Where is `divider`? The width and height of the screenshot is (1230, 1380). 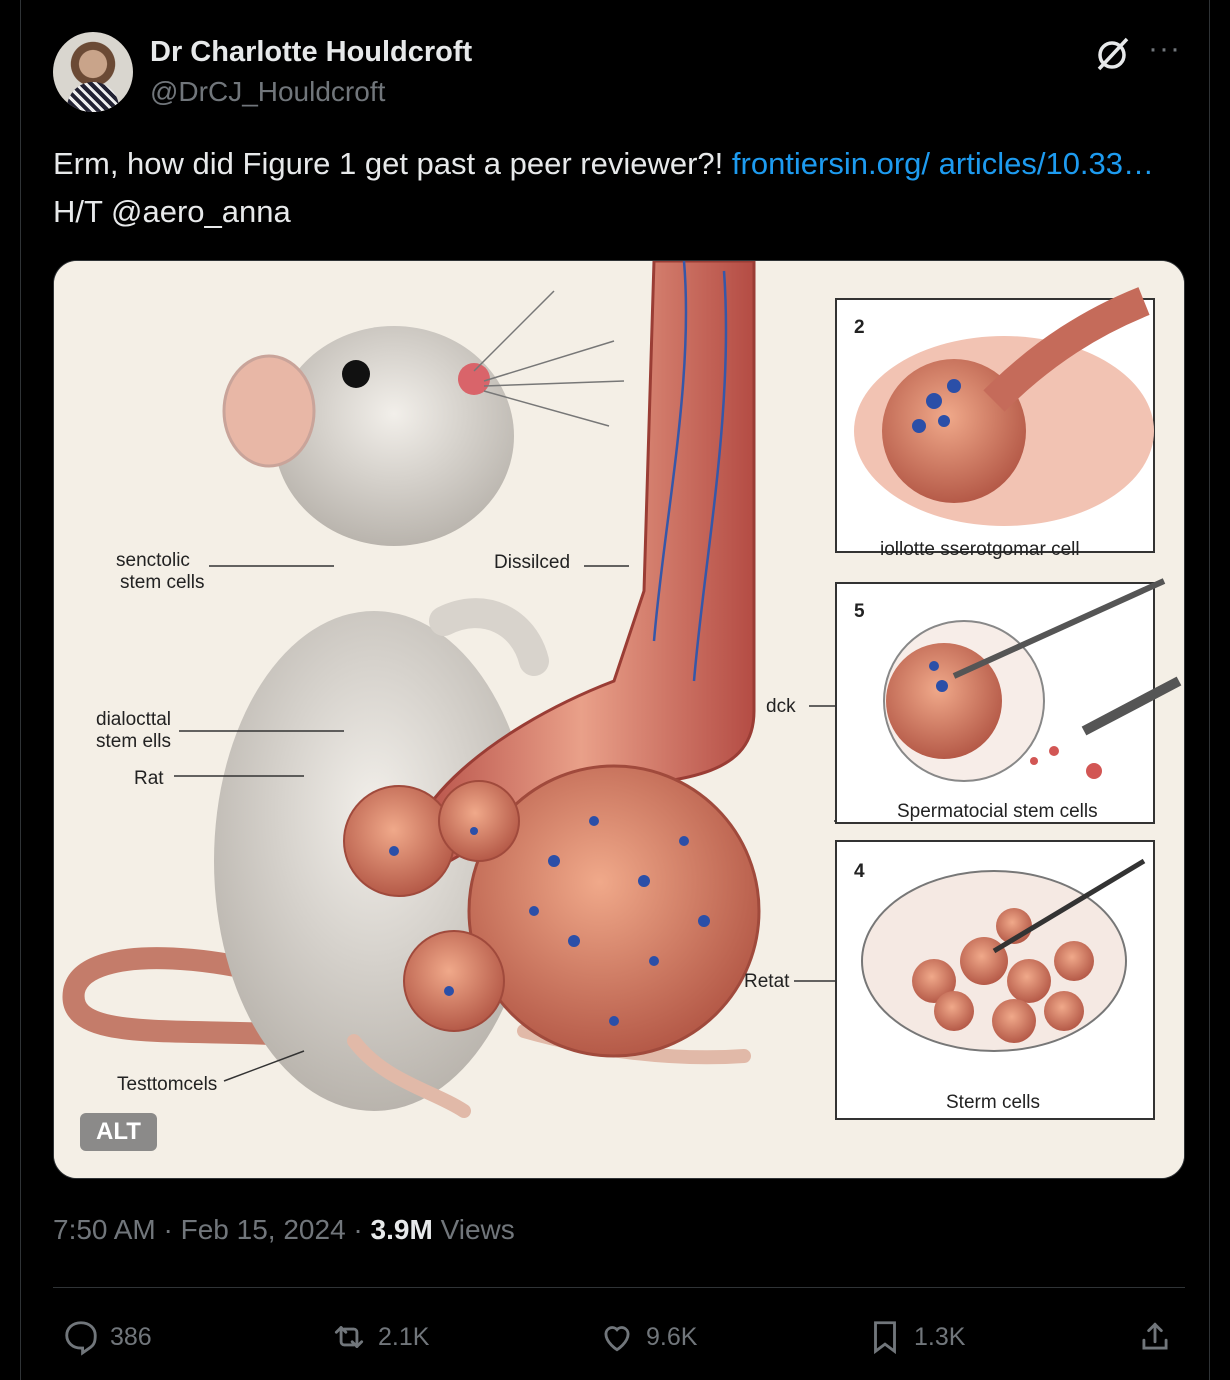 divider is located at coordinates (619, 1287).